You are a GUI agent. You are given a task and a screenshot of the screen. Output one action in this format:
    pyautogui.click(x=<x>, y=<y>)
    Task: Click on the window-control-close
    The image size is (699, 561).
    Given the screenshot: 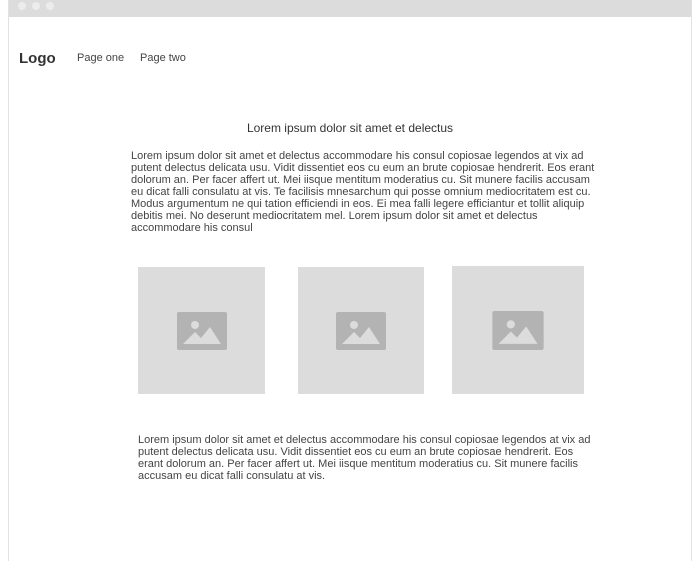 What is the action you would take?
    pyautogui.click(x=22, y=6)
    